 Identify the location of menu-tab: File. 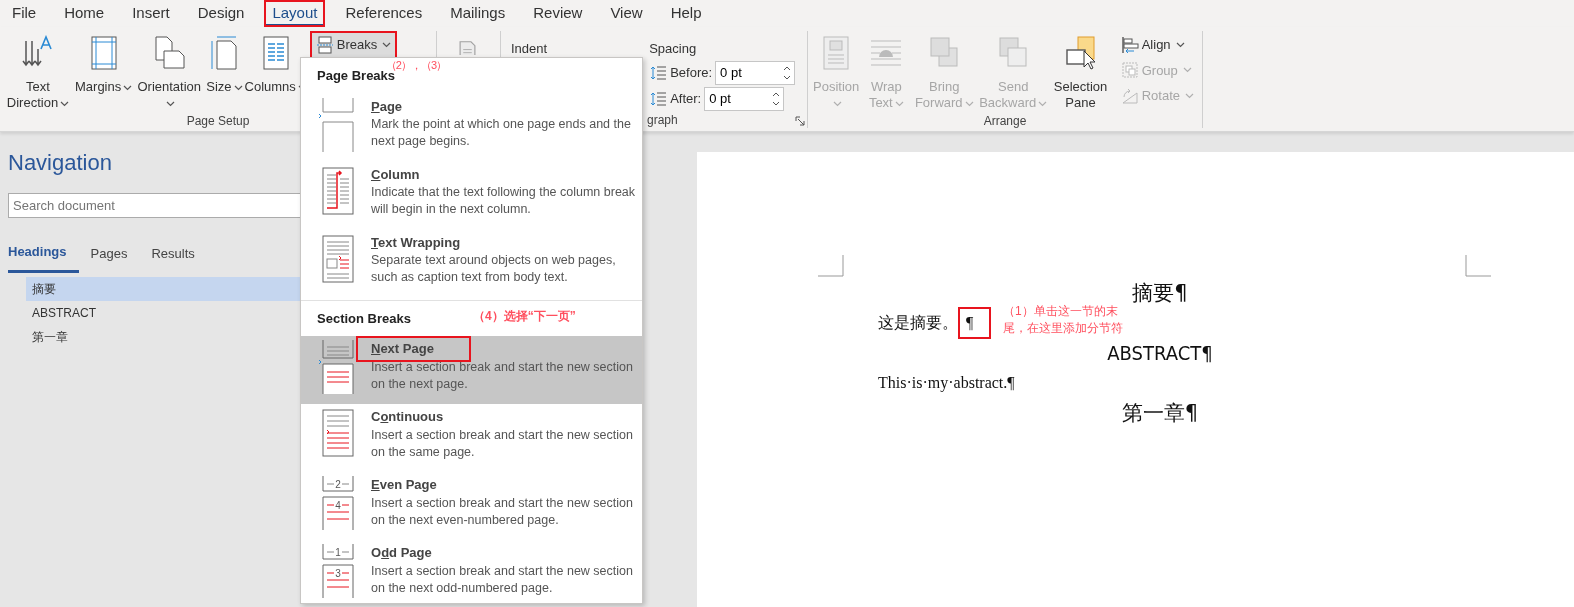
(24, 13).